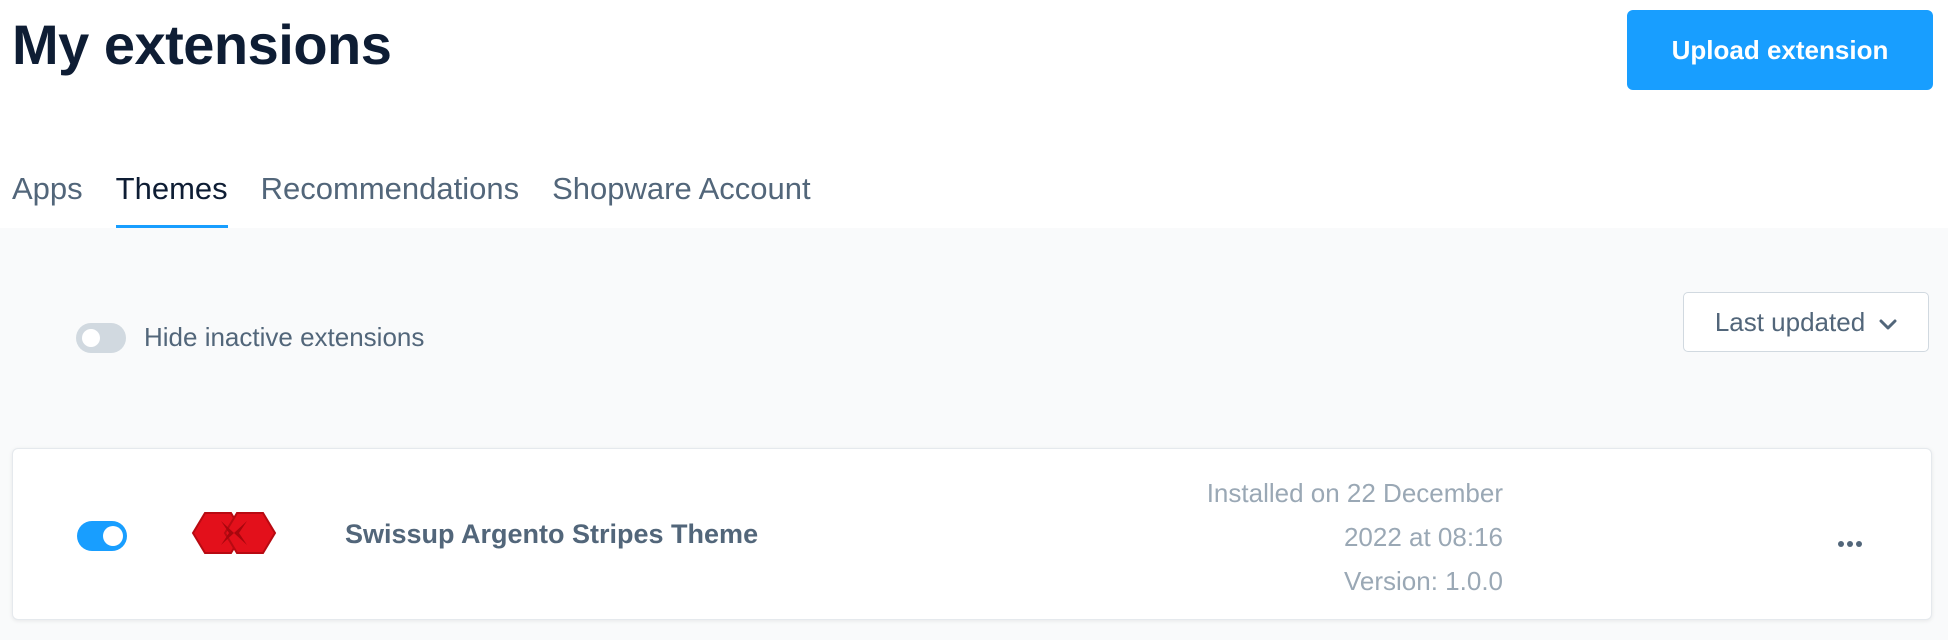 The width and height of the screenshot is (1948, 640). I want to click on upload-extension-button: Upload extension, so click(1780, 50).